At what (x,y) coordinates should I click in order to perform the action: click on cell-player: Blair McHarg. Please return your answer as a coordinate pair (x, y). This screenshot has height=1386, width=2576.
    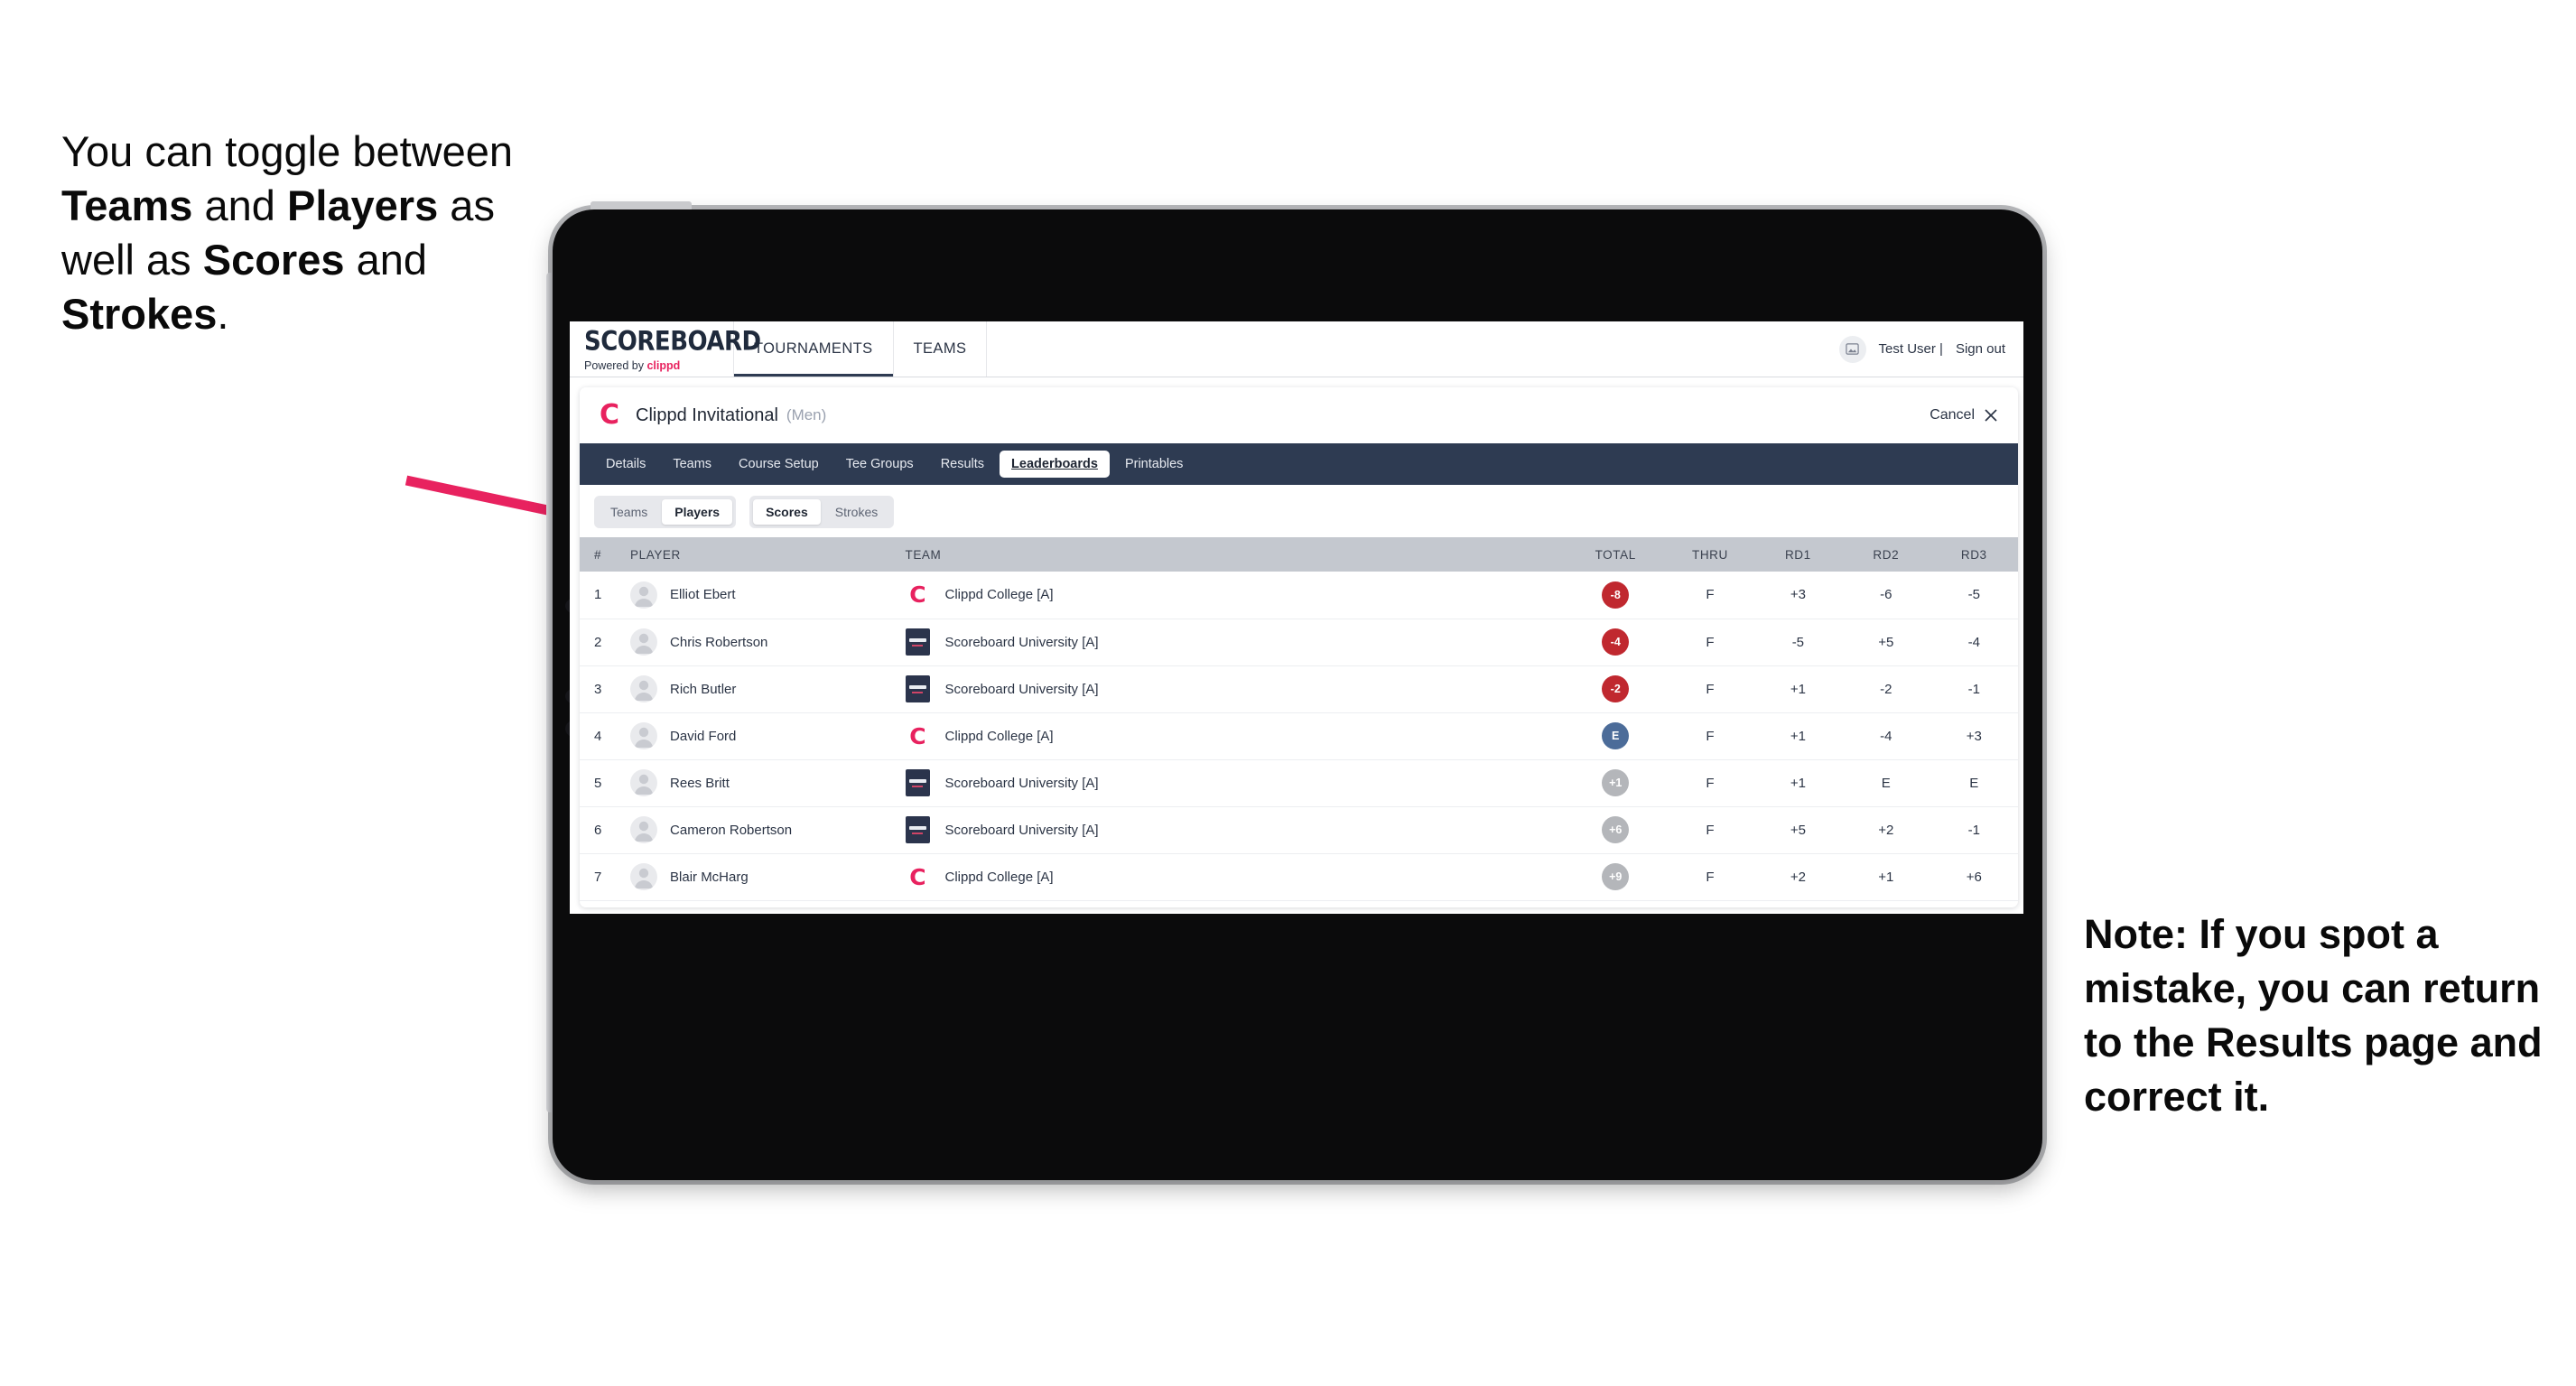
    Looking at the image, I should click on (768, 877).